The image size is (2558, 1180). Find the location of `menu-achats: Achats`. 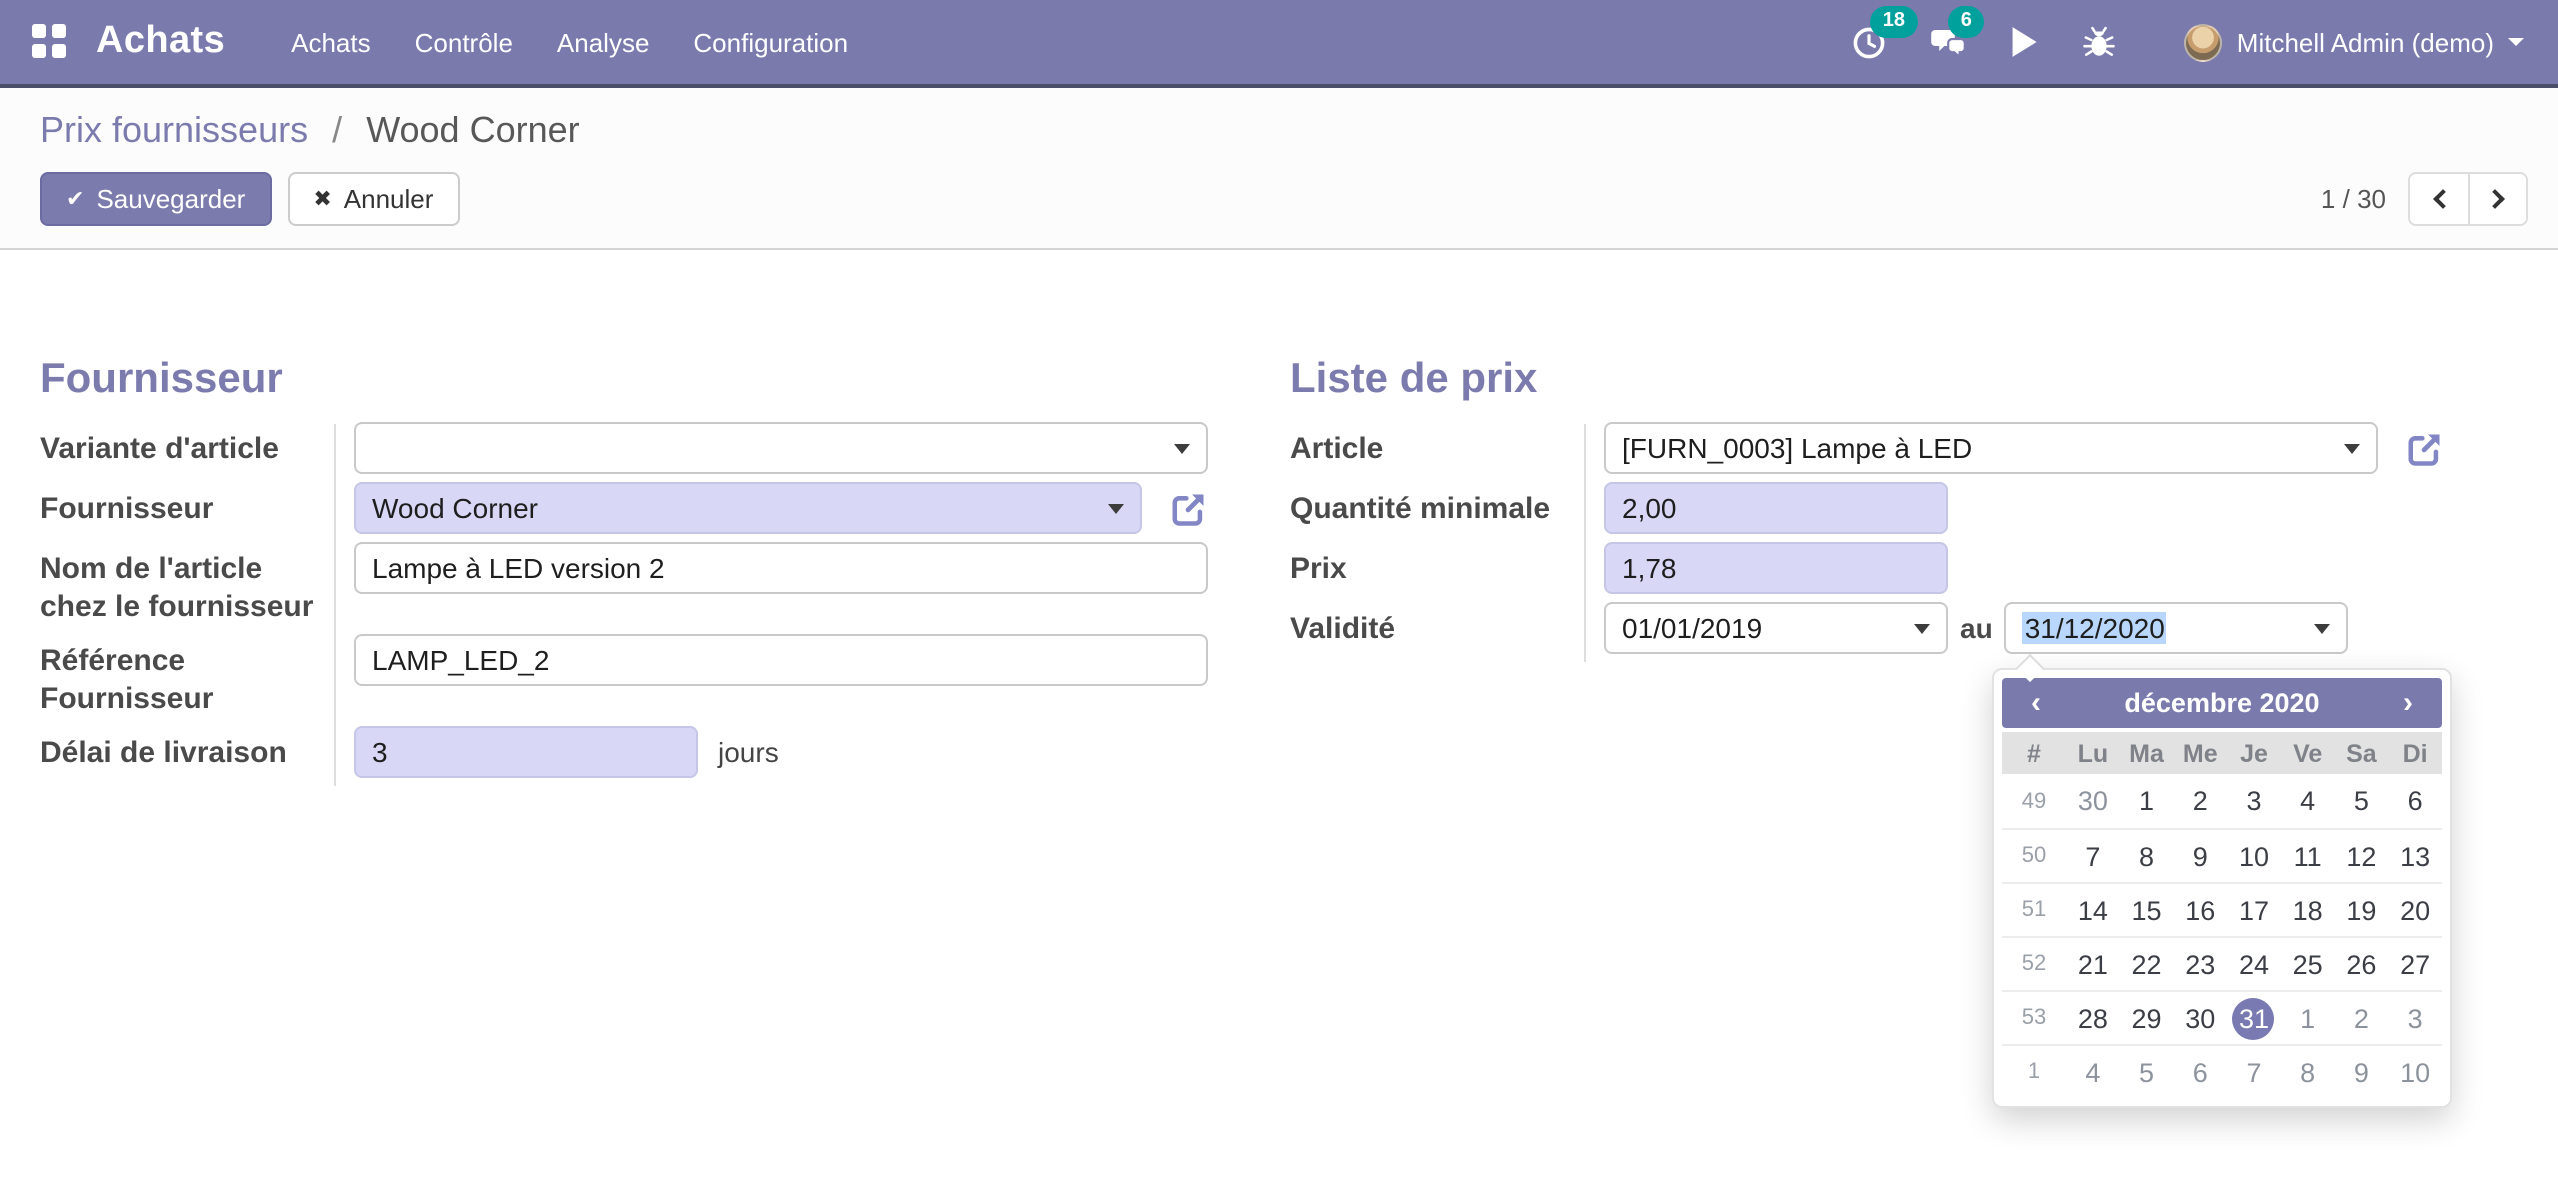

menu-achats: Achats is located at coordinates (331, 42).